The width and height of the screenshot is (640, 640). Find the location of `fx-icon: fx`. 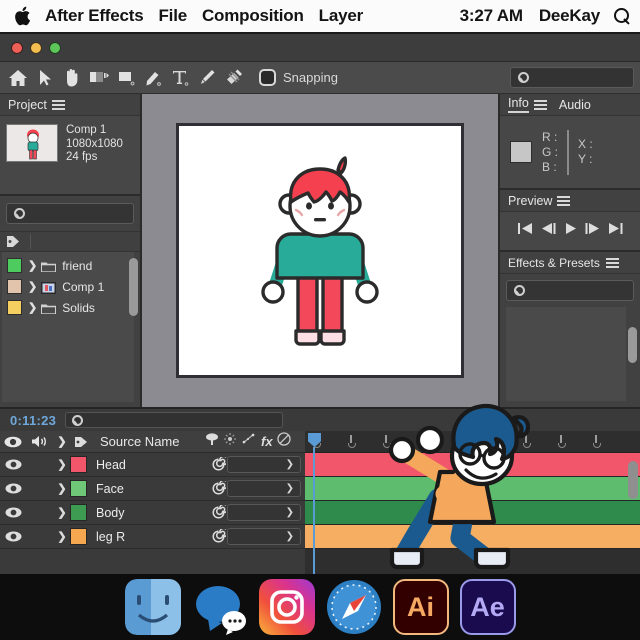

fx-icon: fx is located at coordinates (267, 442).